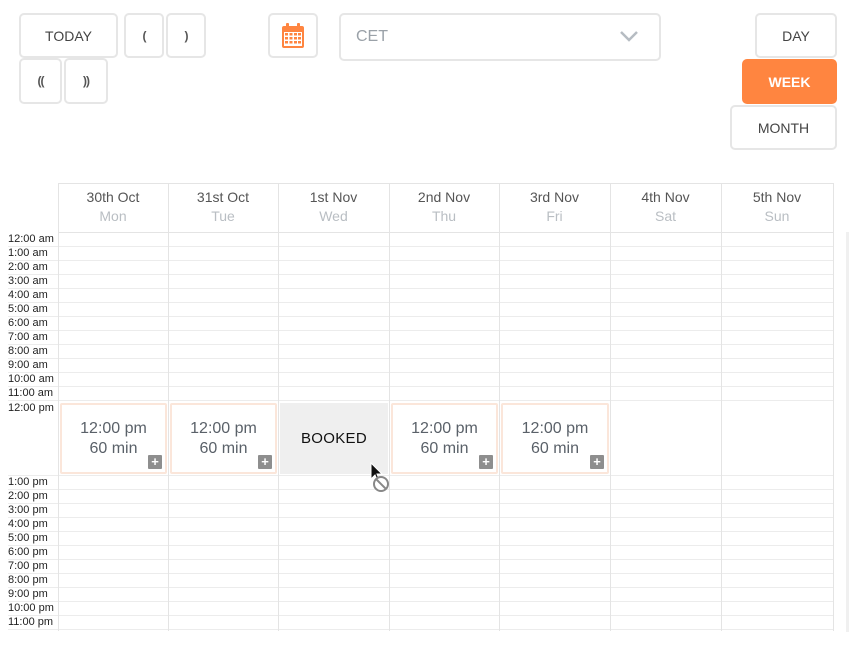  What do you see at coordinates (28, 566) in the screenshot?
I see `hour-label: 7:00 pm` at bounding box center [28, 566].